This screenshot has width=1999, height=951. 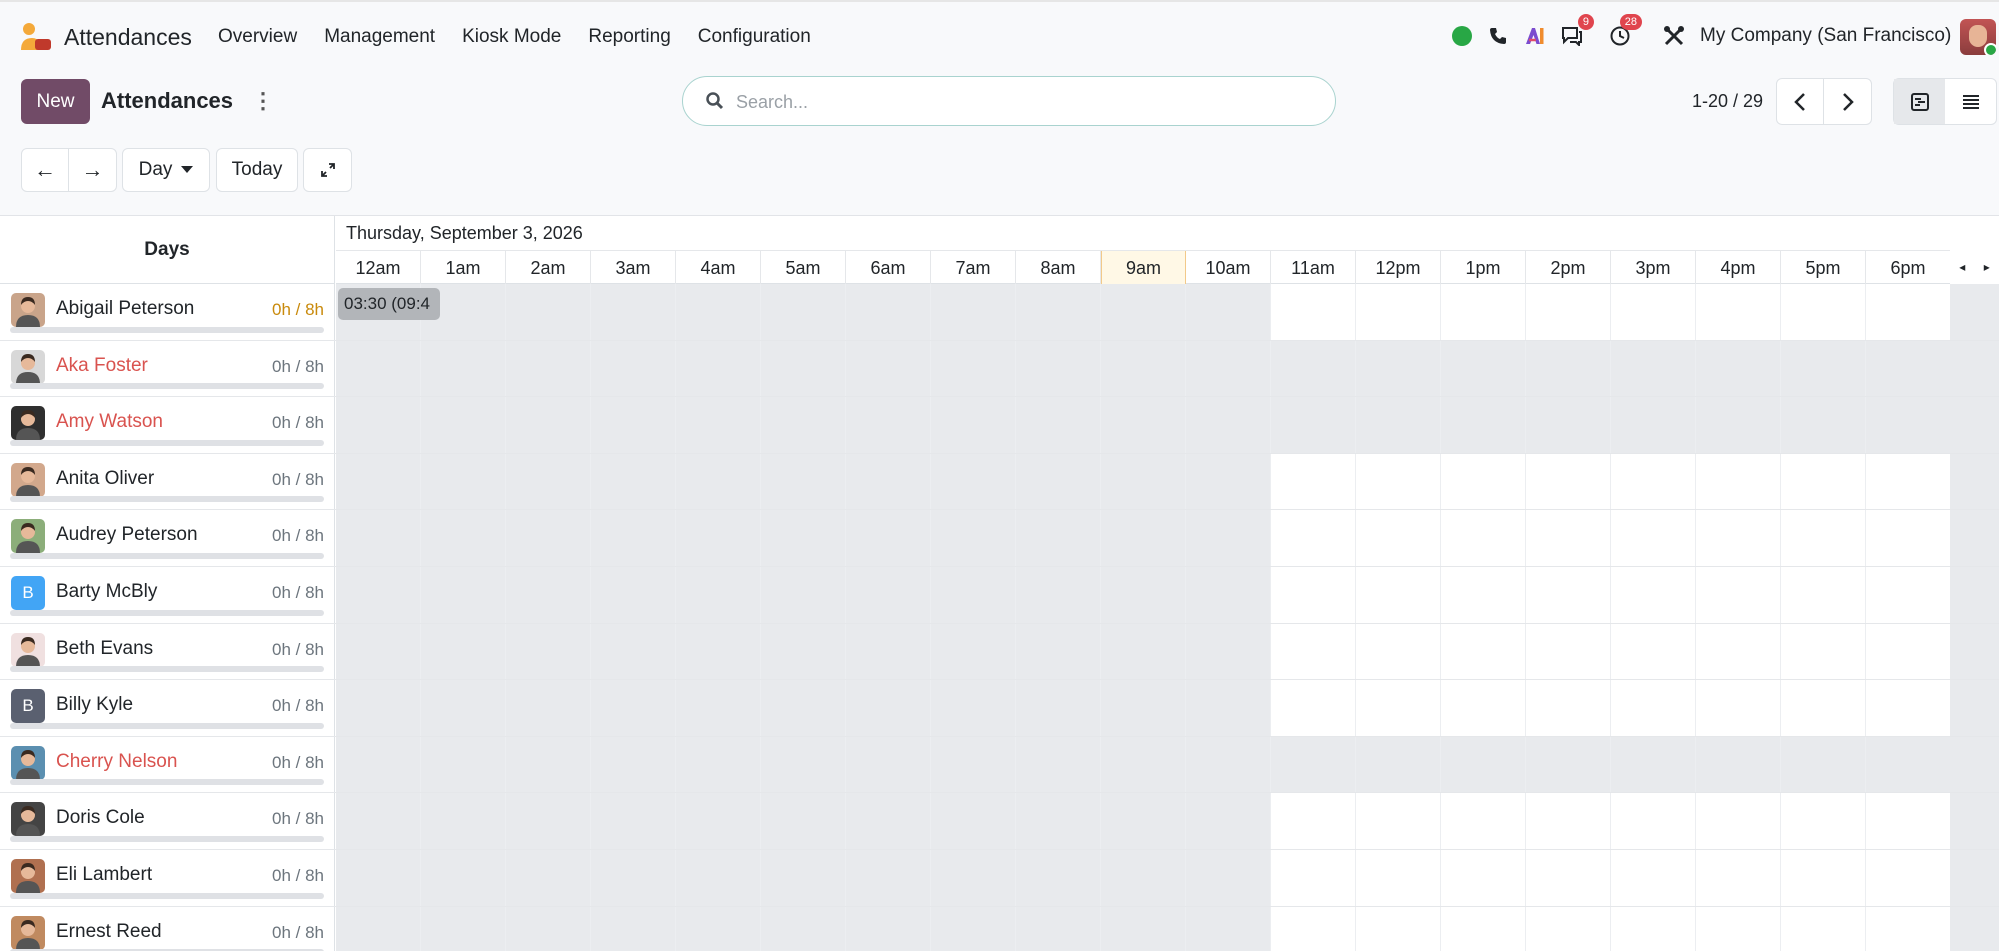 I want to click on employee-row-header: Beth Evans 0h / 8h, so click(x=167, y=651).